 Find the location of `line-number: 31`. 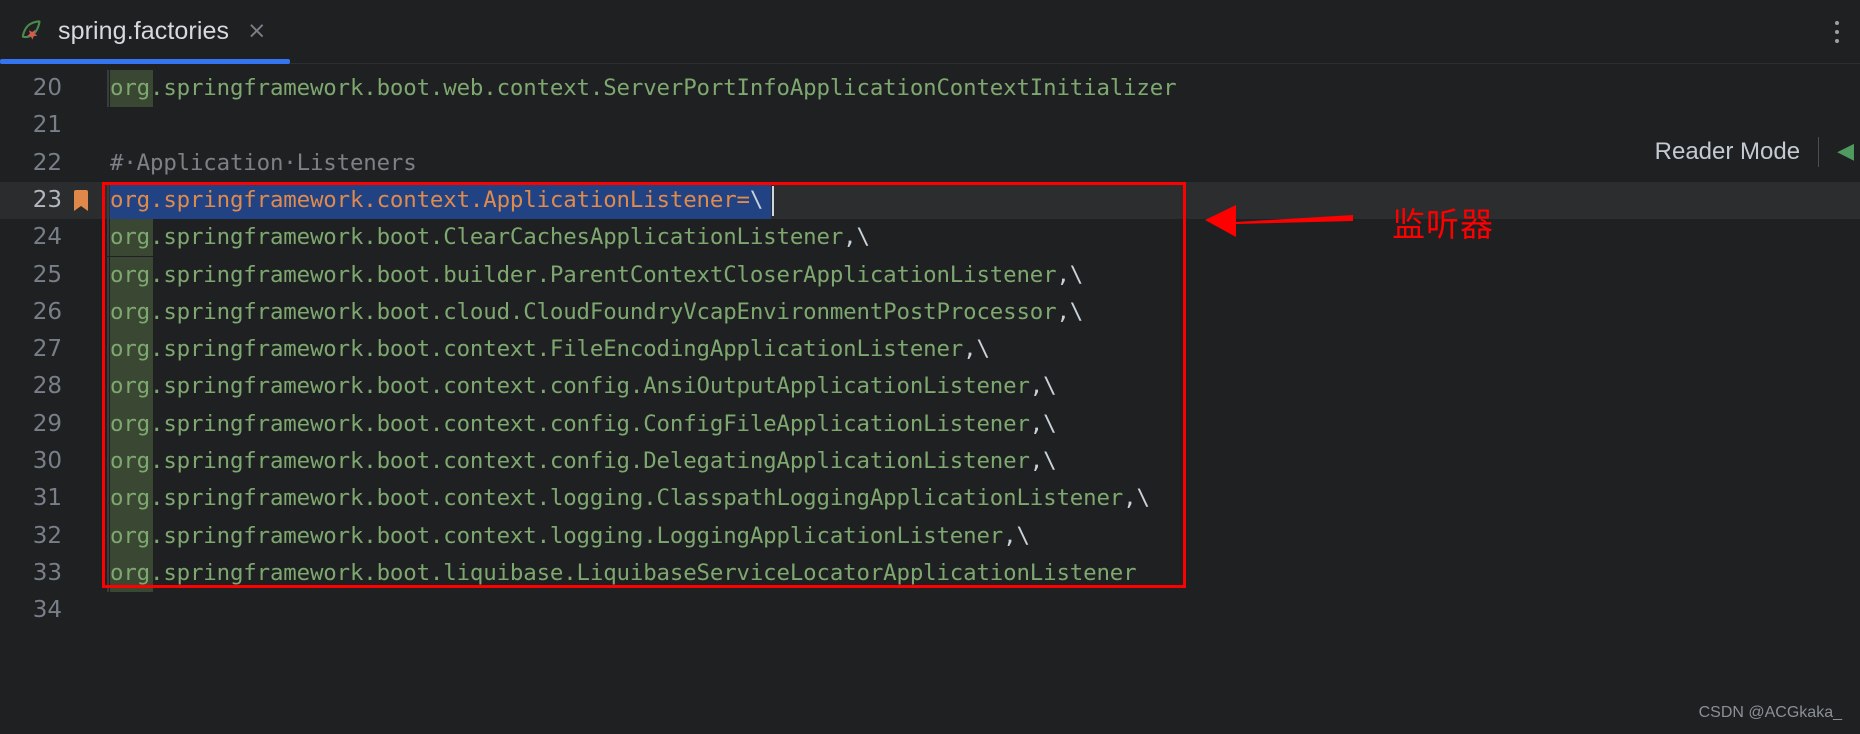

line-number: 31 is located at coordinates (31, 498).